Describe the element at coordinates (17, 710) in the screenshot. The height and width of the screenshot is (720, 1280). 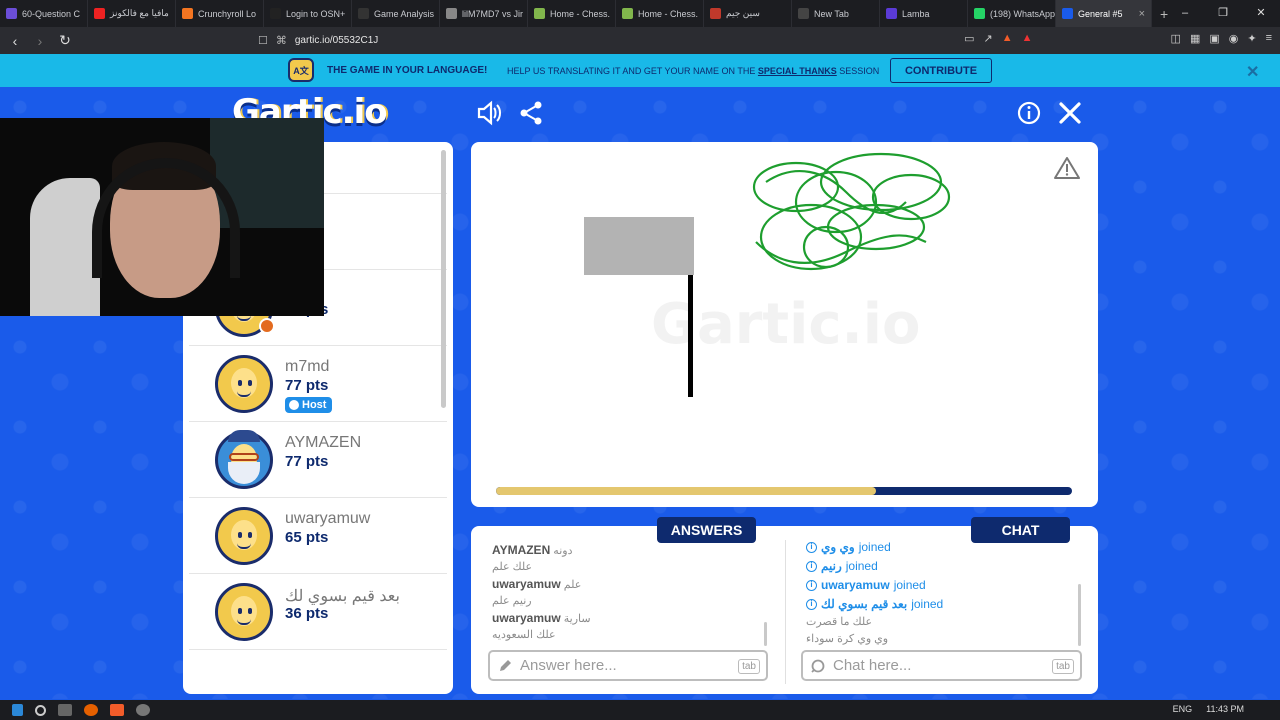
I see `start-icon` at that location.